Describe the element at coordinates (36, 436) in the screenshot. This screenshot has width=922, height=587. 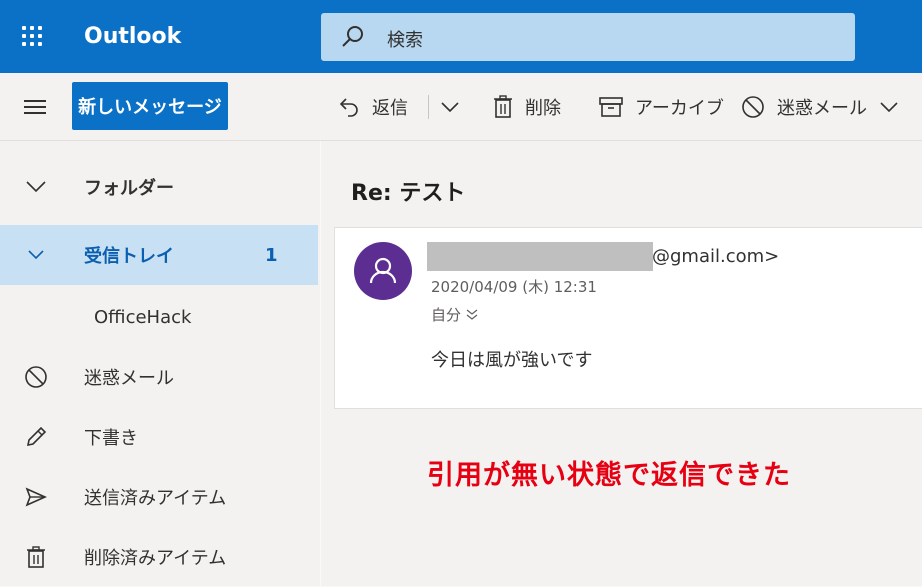
I see `pencil-icon` at that location.